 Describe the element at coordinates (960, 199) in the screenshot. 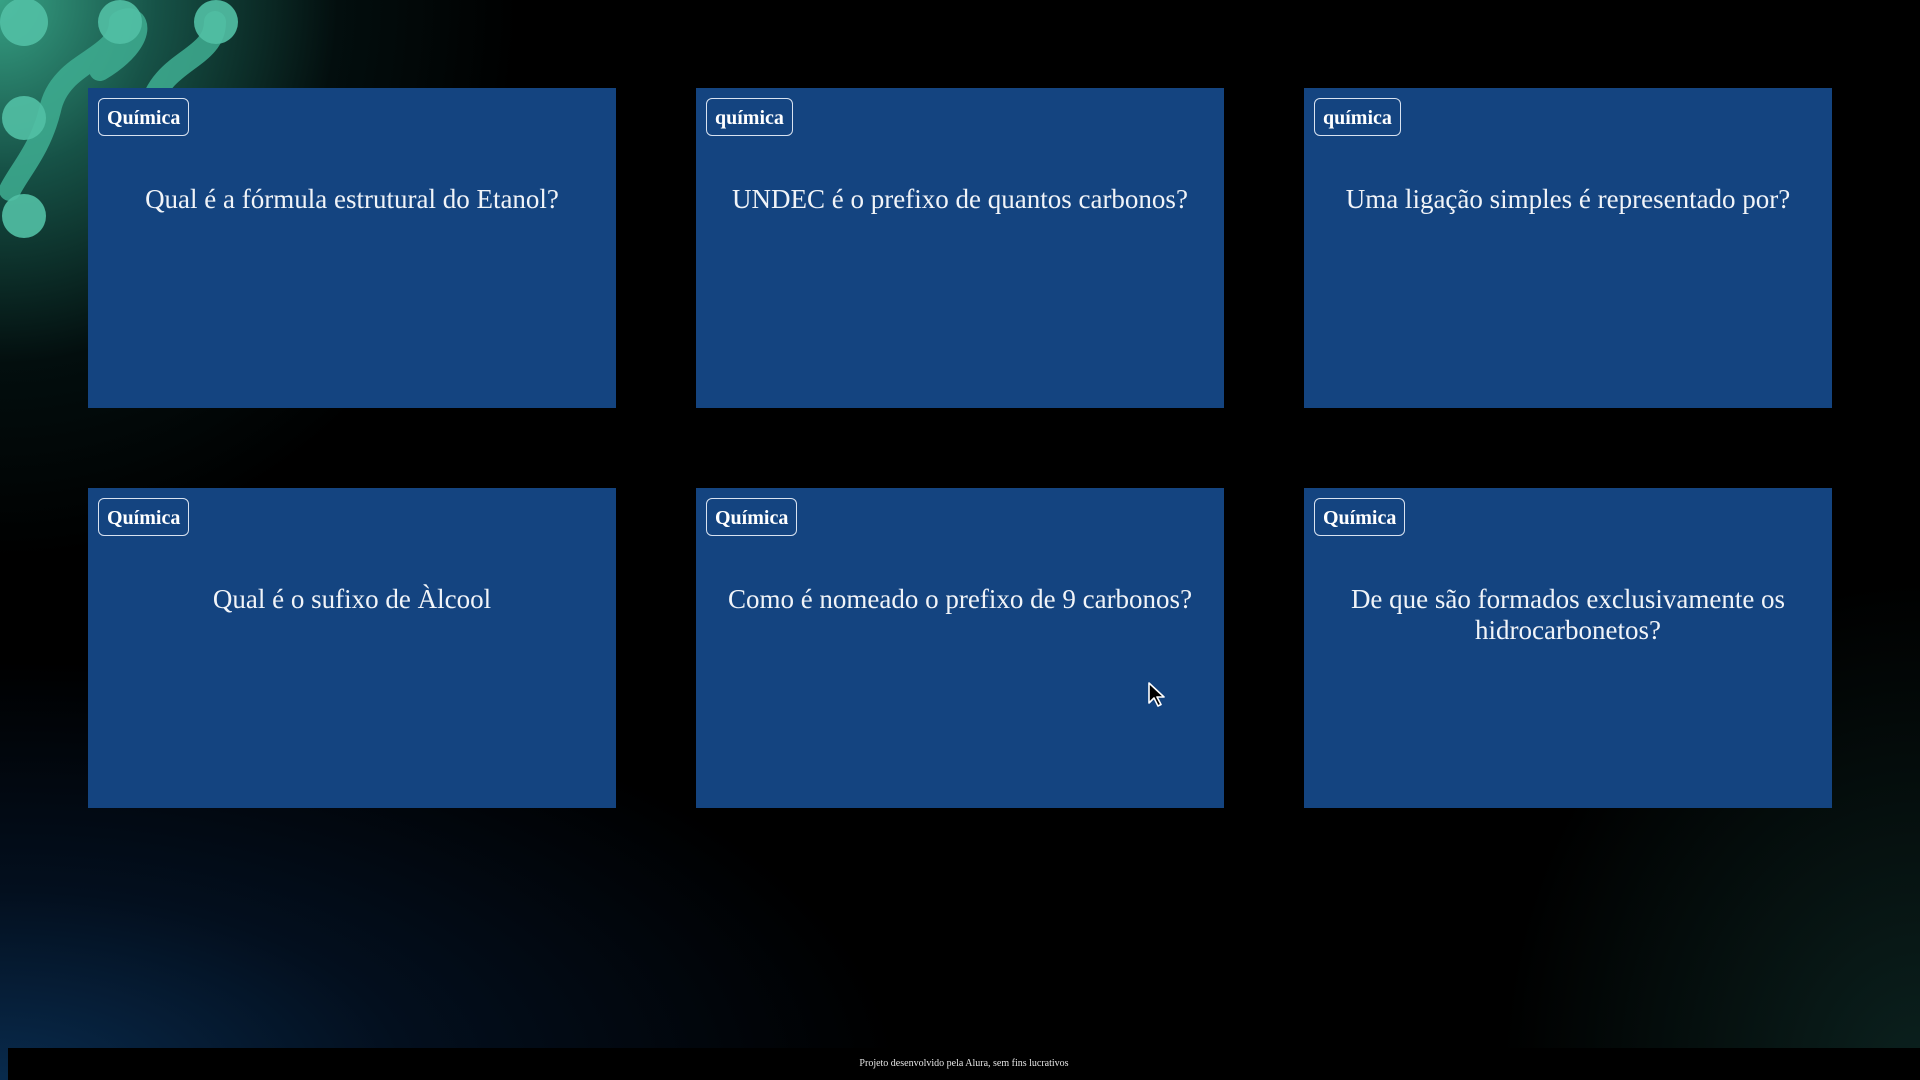

I see `card-question: UNDEC é o prefixo de quantos carbonos?` at that location.